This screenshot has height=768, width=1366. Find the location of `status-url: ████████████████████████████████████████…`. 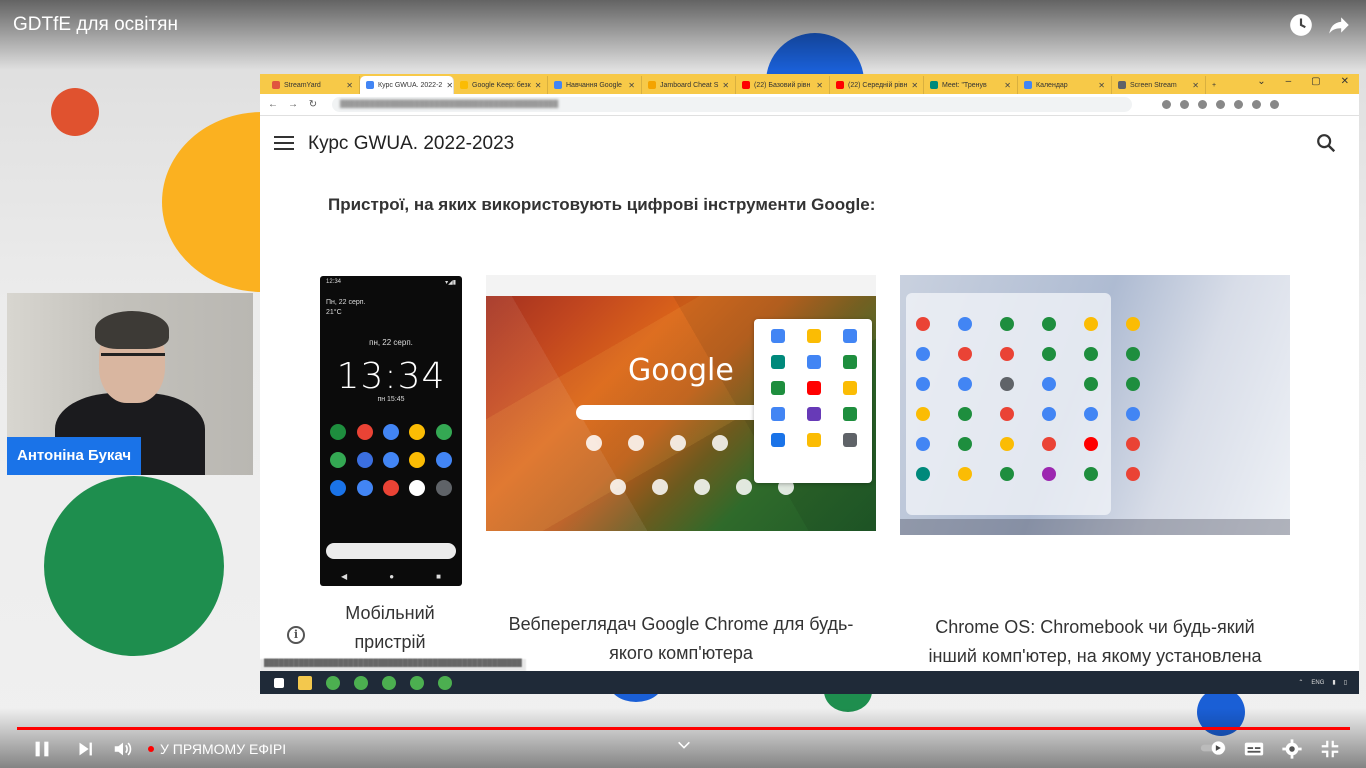

status-url: ████████████████████████████████████████… is located at coordinates (393, 665).